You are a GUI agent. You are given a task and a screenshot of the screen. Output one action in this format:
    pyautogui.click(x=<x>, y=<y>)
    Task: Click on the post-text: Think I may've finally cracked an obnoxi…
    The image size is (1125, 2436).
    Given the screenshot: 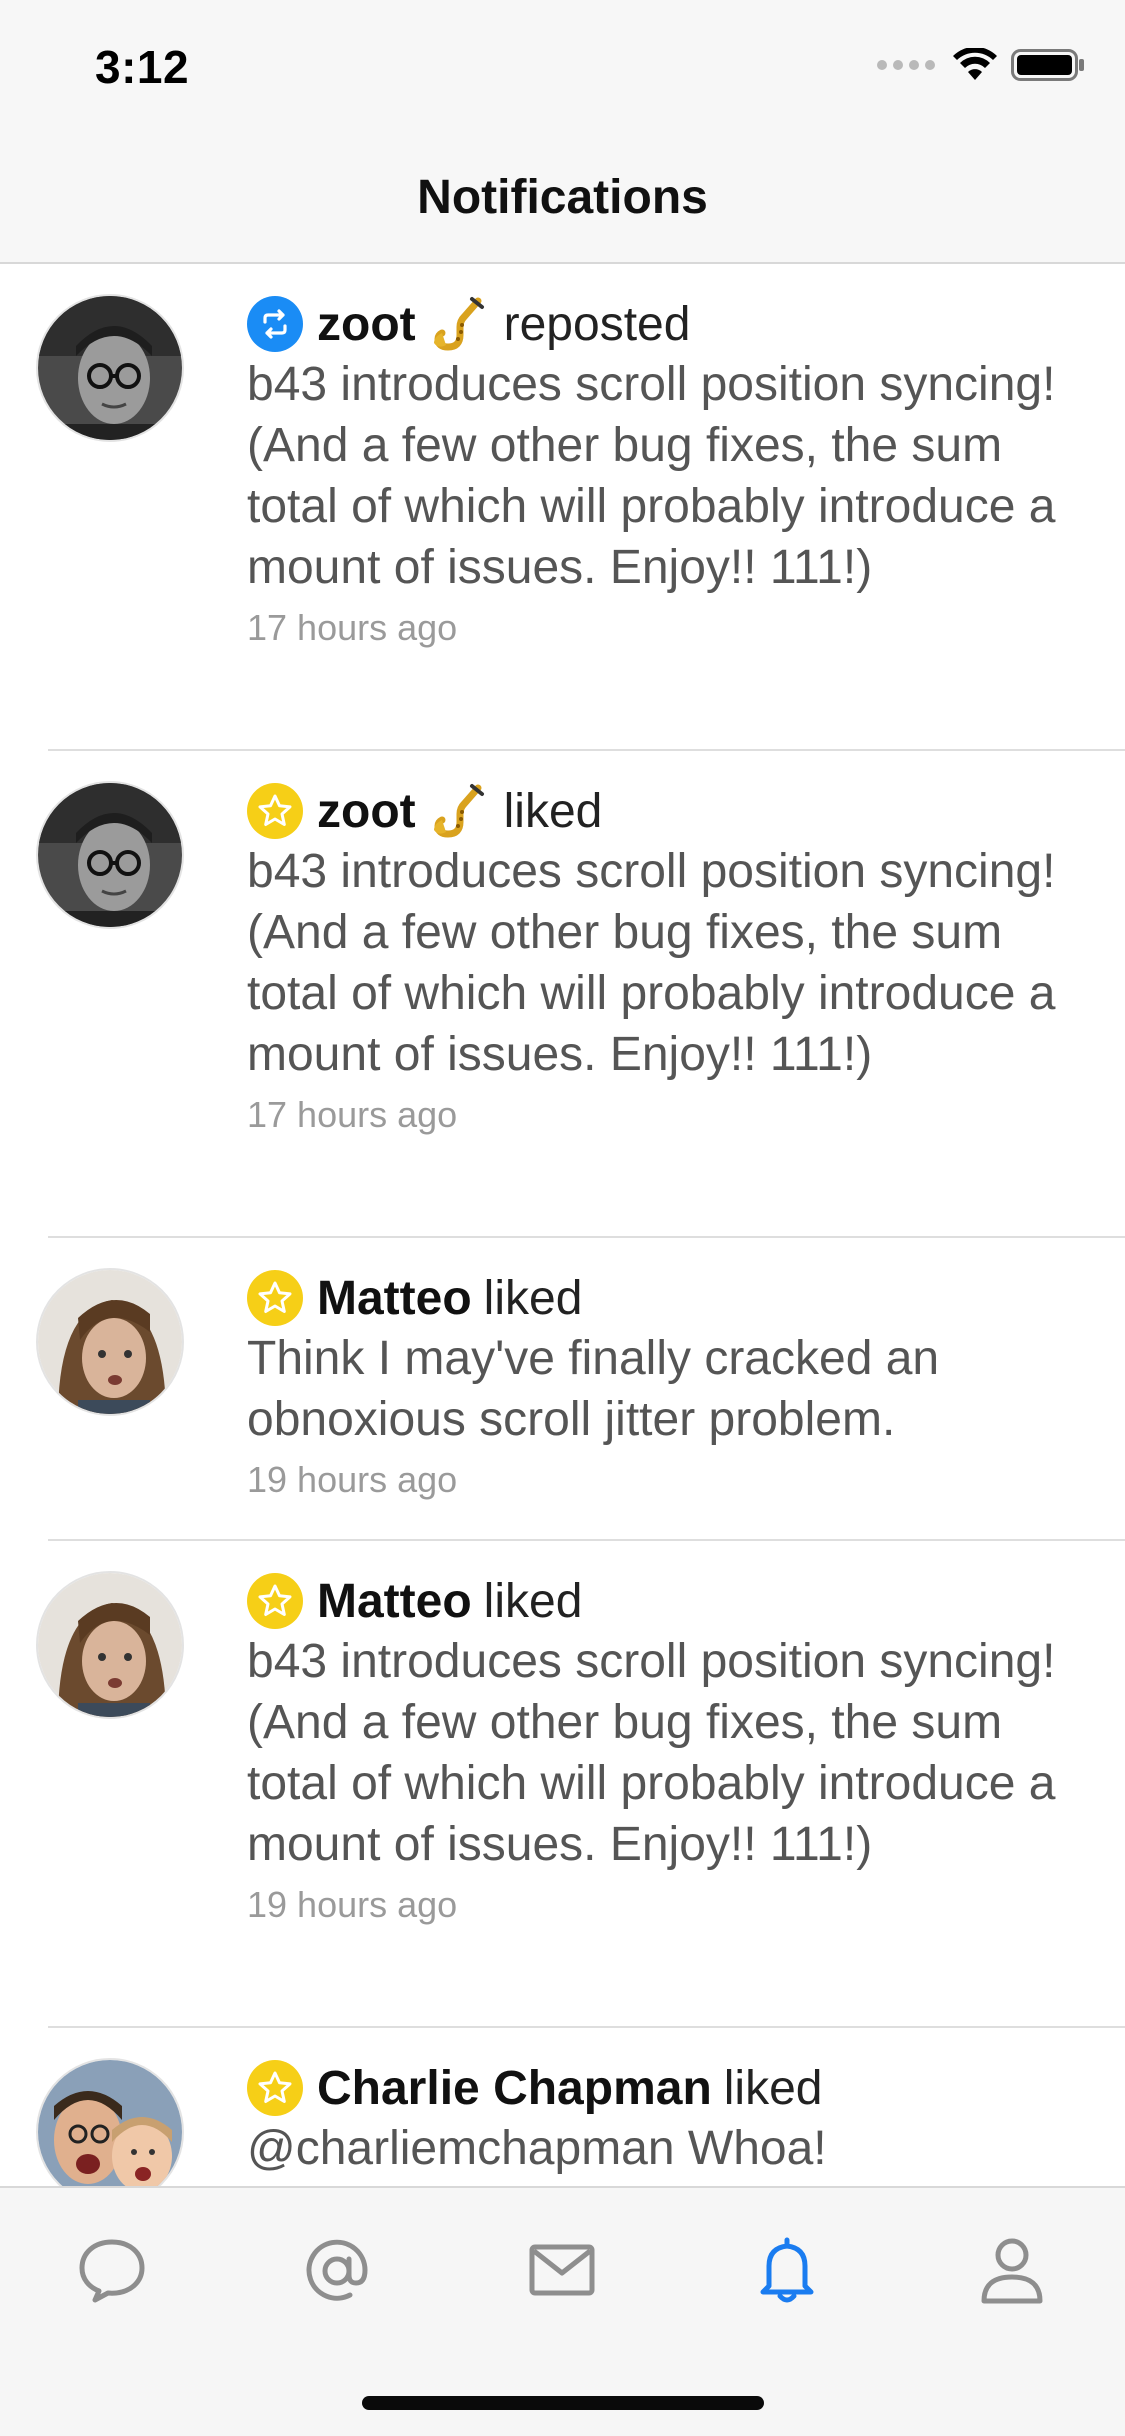 What is the action you would take?
    pyautogui.click(x=593, y=1389)
    